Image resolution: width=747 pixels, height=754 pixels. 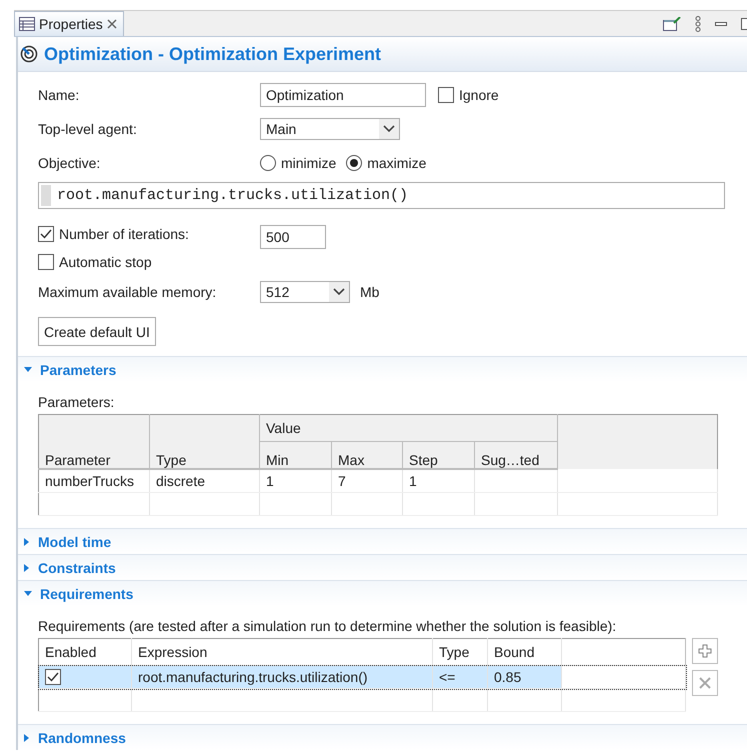 I want to click on column-header: Max, so click(x=367, y=455).